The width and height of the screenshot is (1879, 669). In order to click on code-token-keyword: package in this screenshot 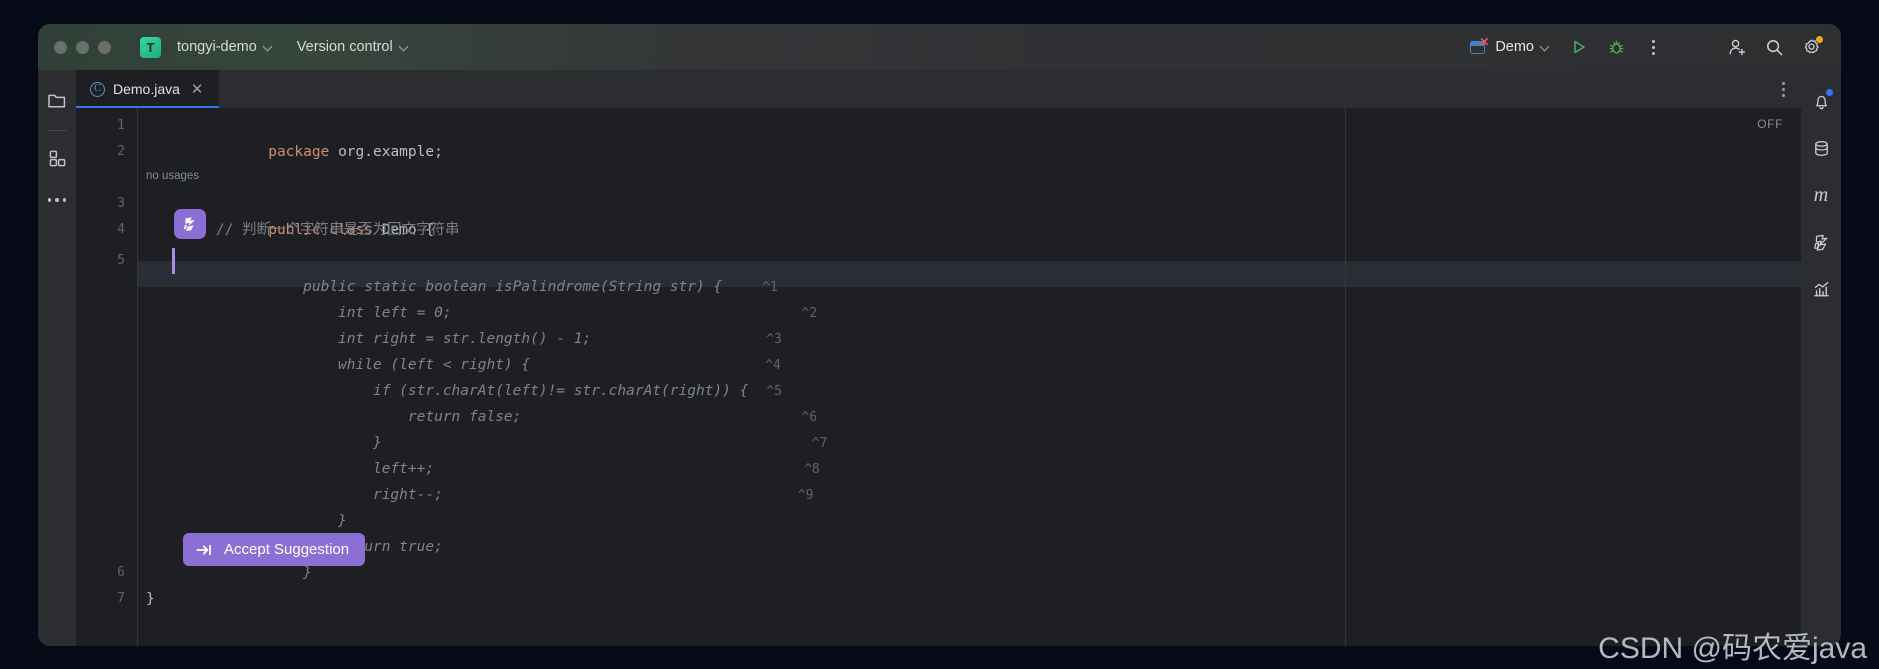, I will do `click(303, 152)`.